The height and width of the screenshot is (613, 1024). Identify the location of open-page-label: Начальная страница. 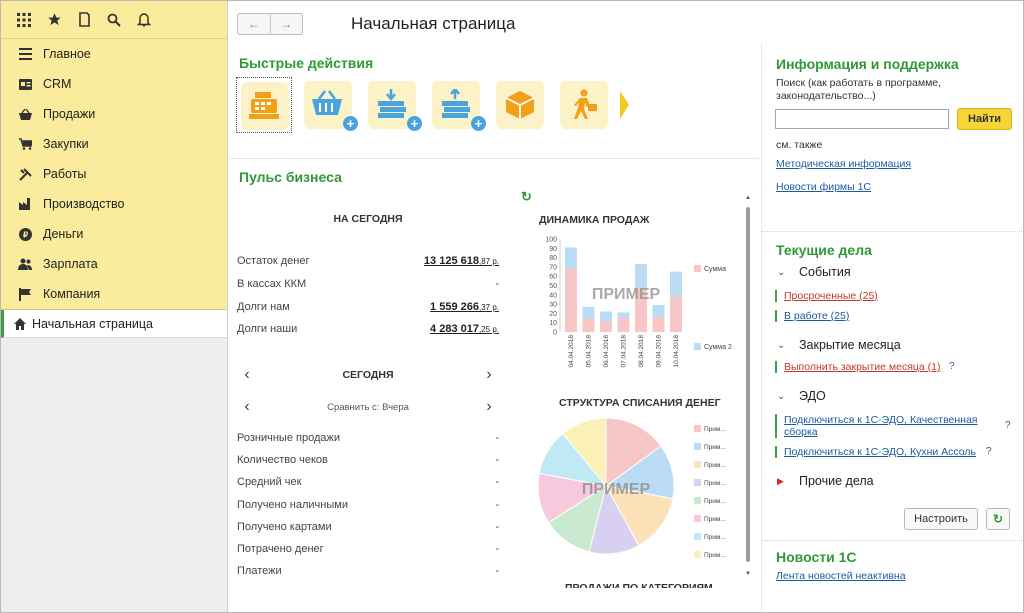
(92, 323).